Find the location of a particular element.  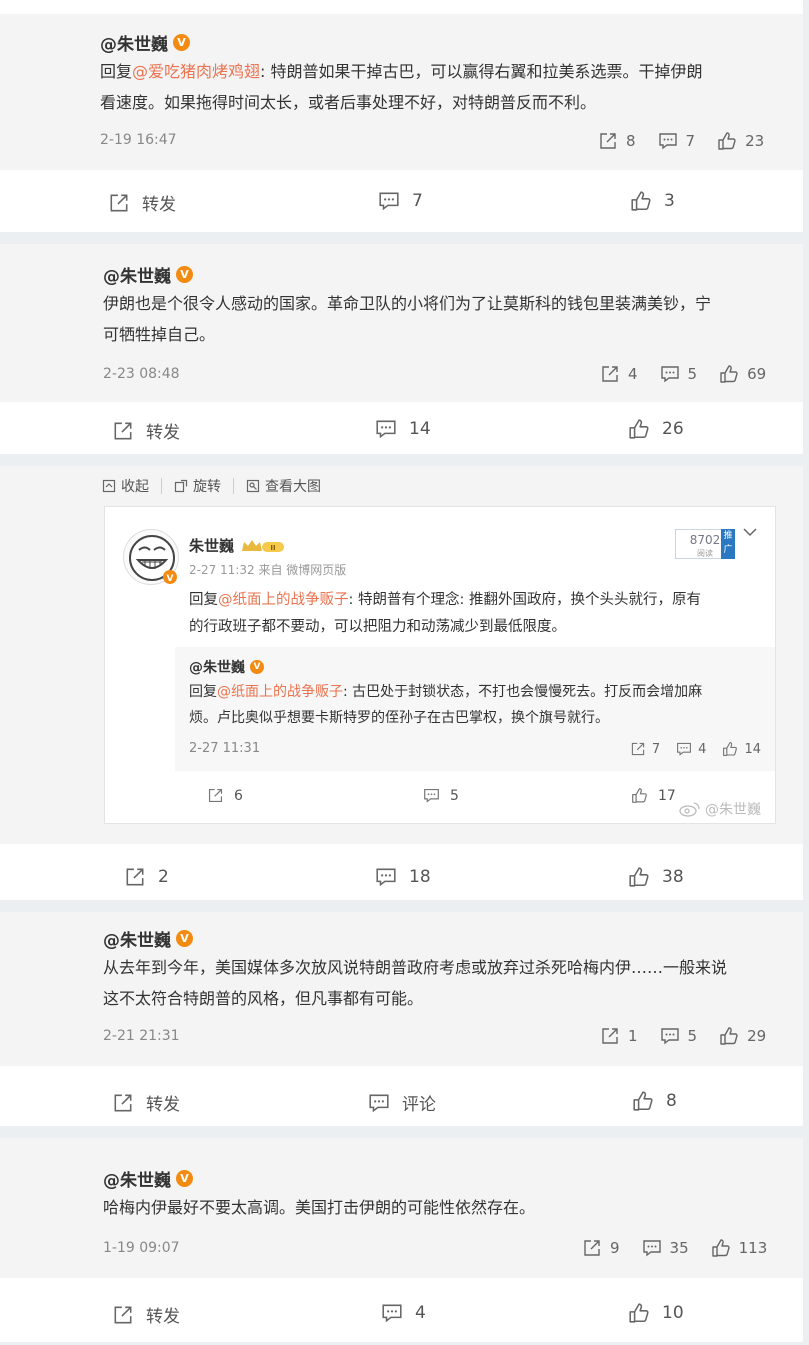

comment-button: 7 is located at coordinates (400, 201).